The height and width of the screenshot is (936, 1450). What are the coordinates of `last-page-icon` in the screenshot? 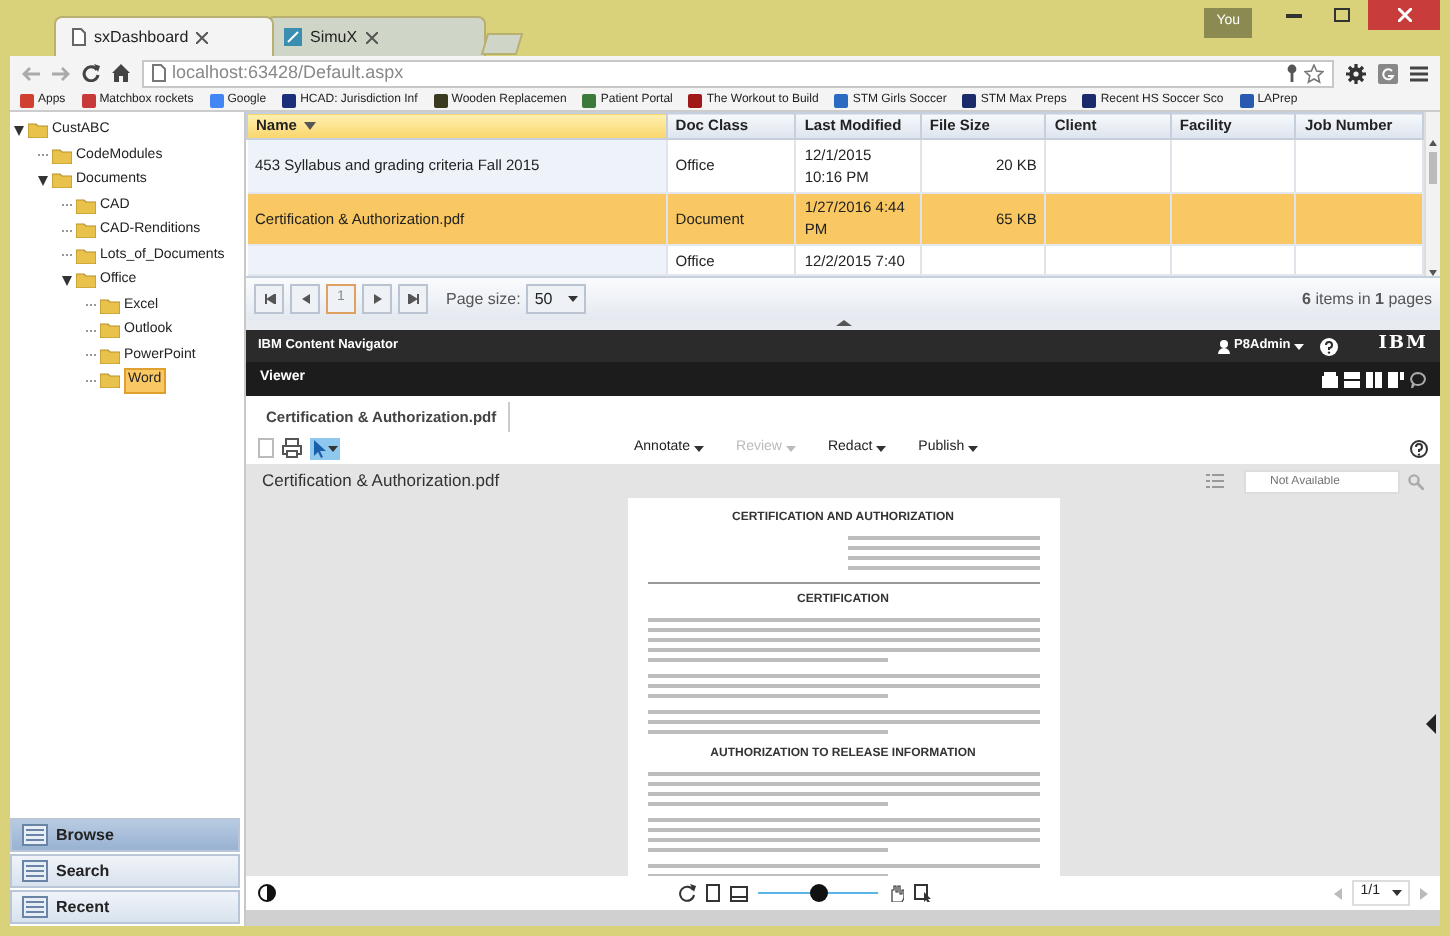 It's located at (413, 299).